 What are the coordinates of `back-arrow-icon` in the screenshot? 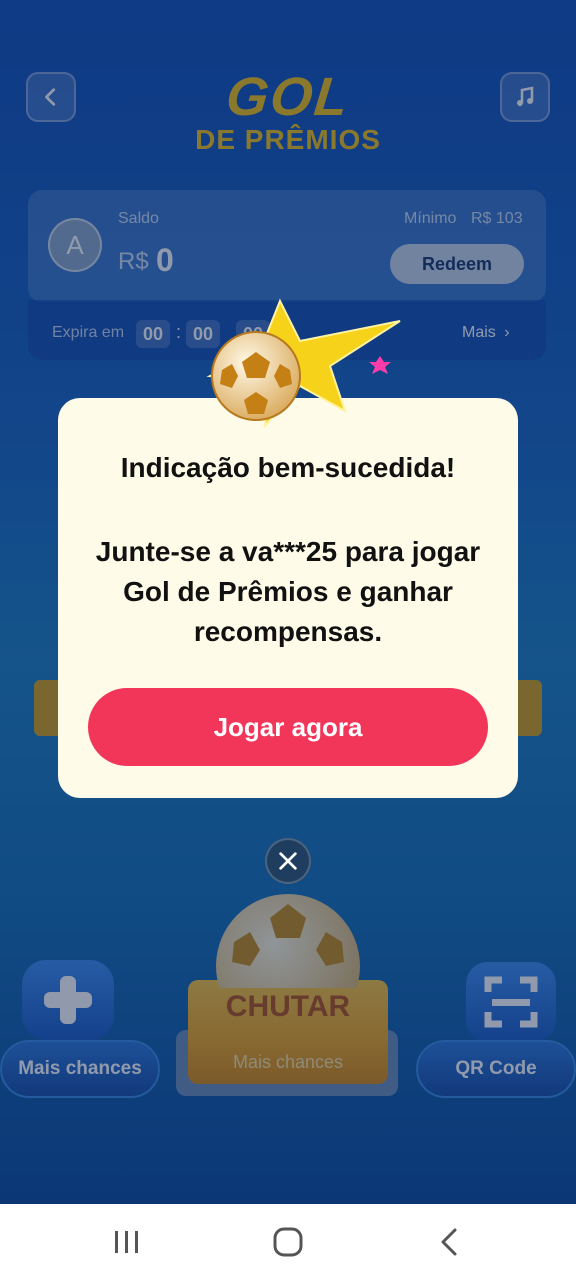 It's located at (449, 1242).